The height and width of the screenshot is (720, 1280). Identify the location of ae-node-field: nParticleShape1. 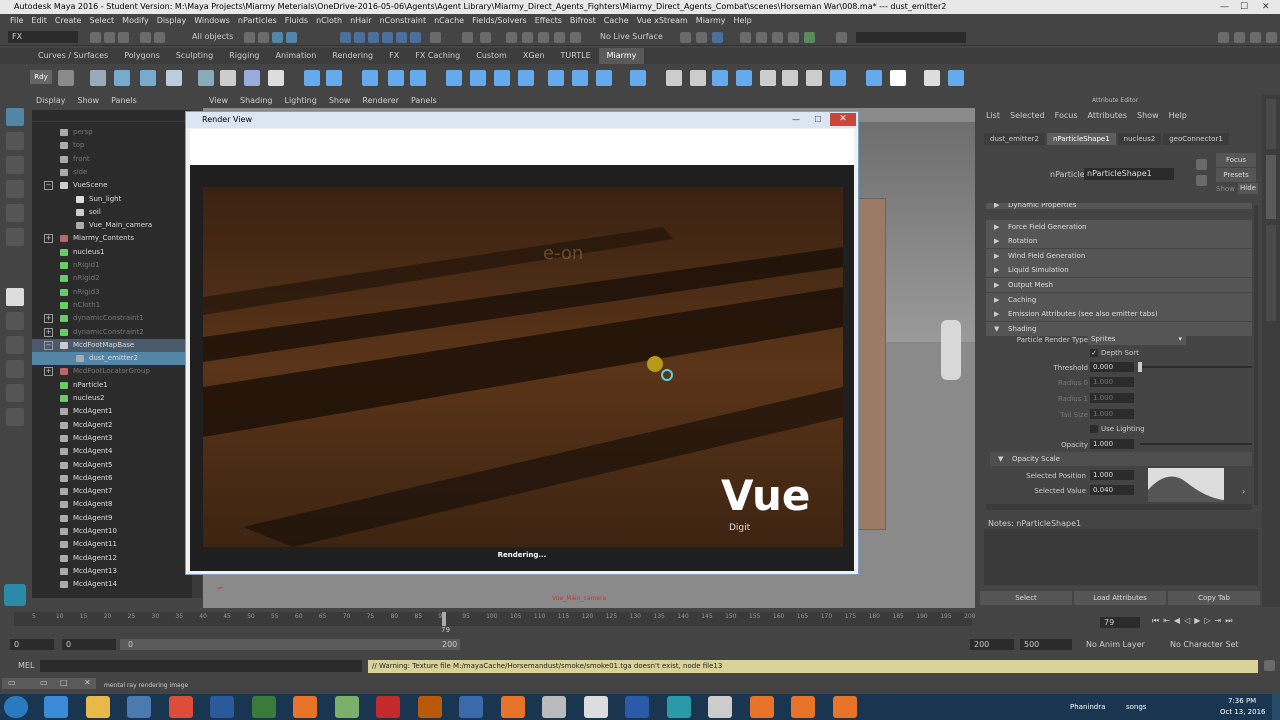
(1129, 174).